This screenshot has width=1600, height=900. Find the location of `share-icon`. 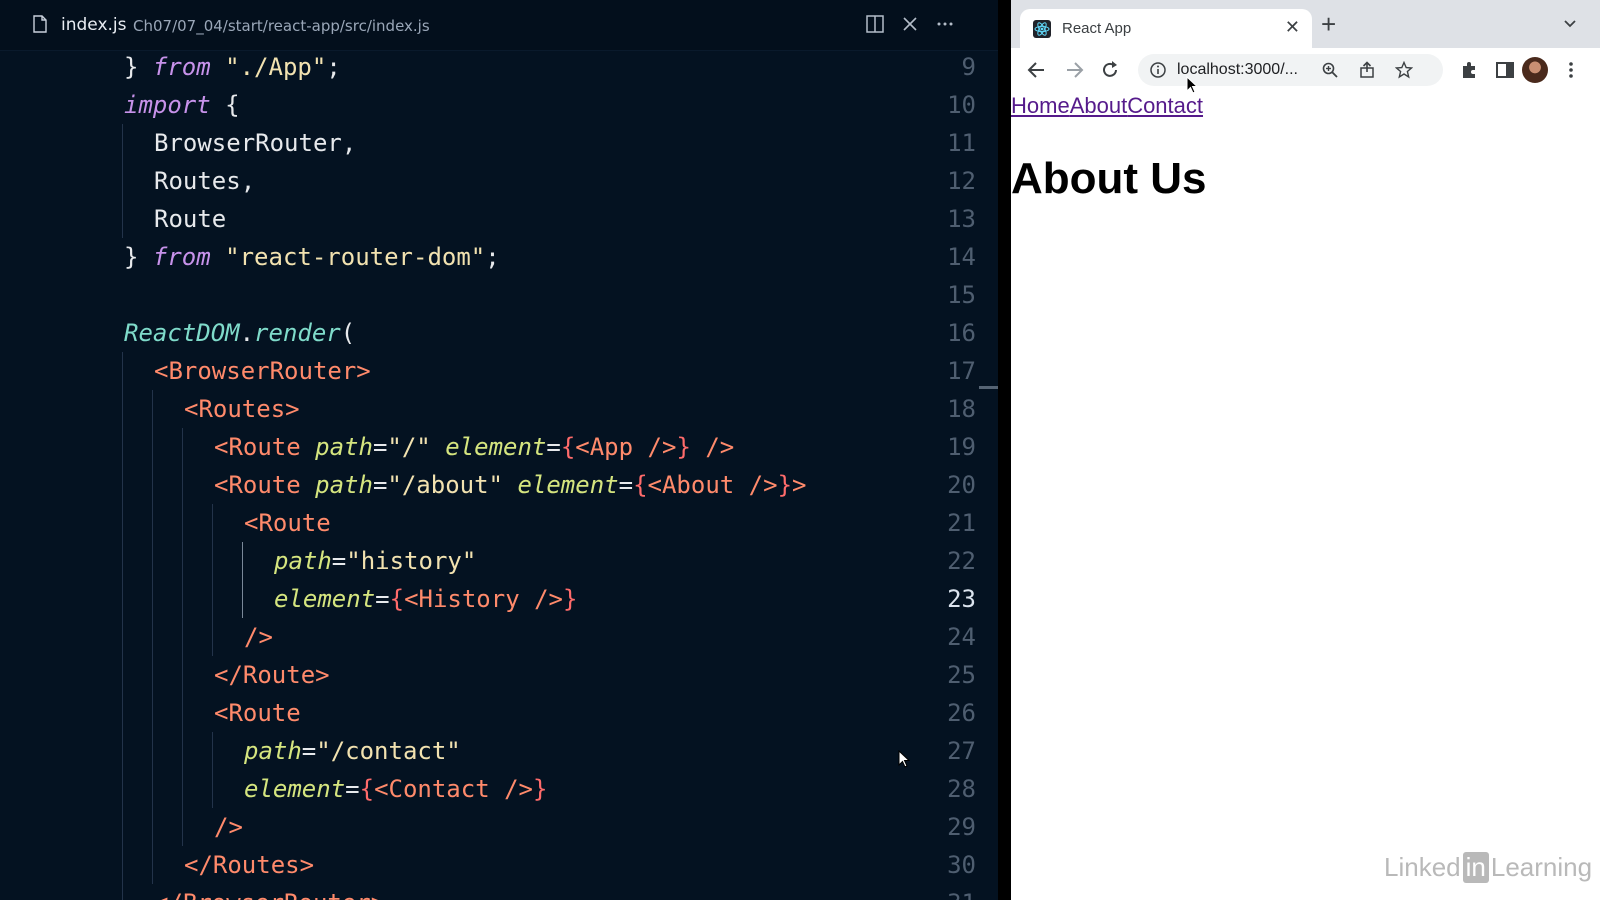

share-icon is located at coordinates (1367, 70).